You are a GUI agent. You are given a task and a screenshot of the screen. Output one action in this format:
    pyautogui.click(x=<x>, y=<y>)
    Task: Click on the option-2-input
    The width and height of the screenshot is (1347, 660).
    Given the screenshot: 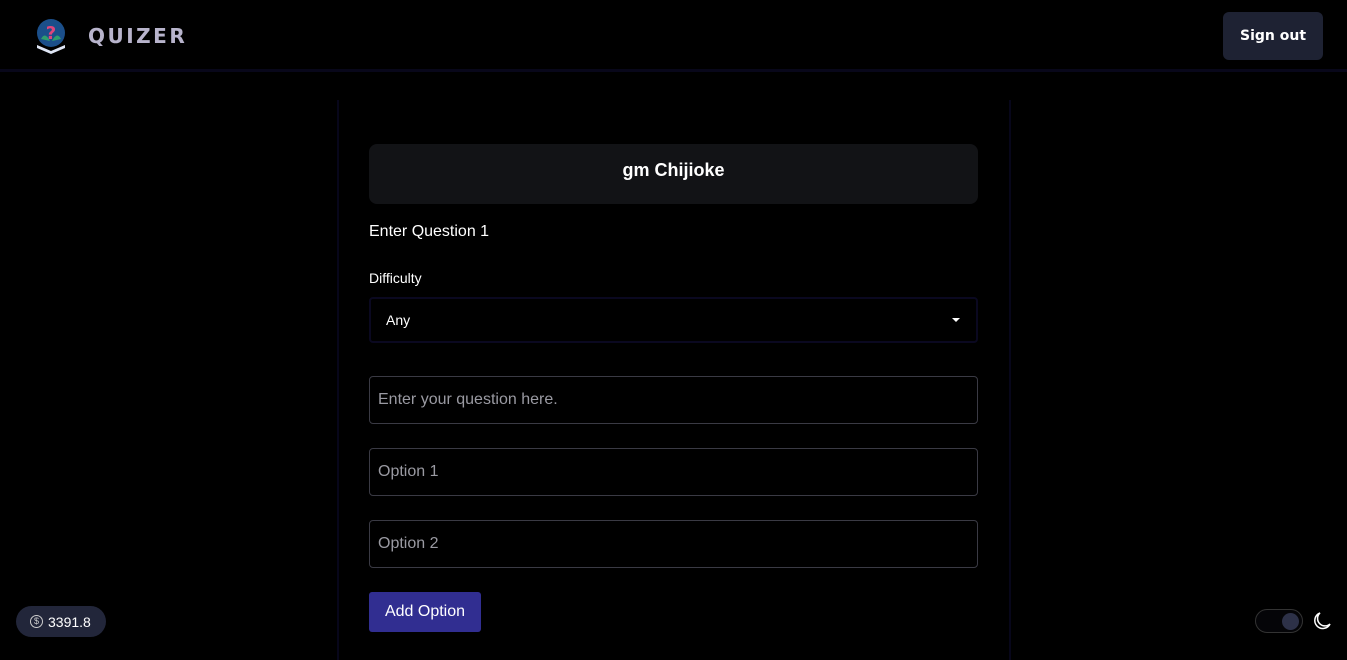 What is the action you would take?
    pyautogui.click(x=673, y=544)
    